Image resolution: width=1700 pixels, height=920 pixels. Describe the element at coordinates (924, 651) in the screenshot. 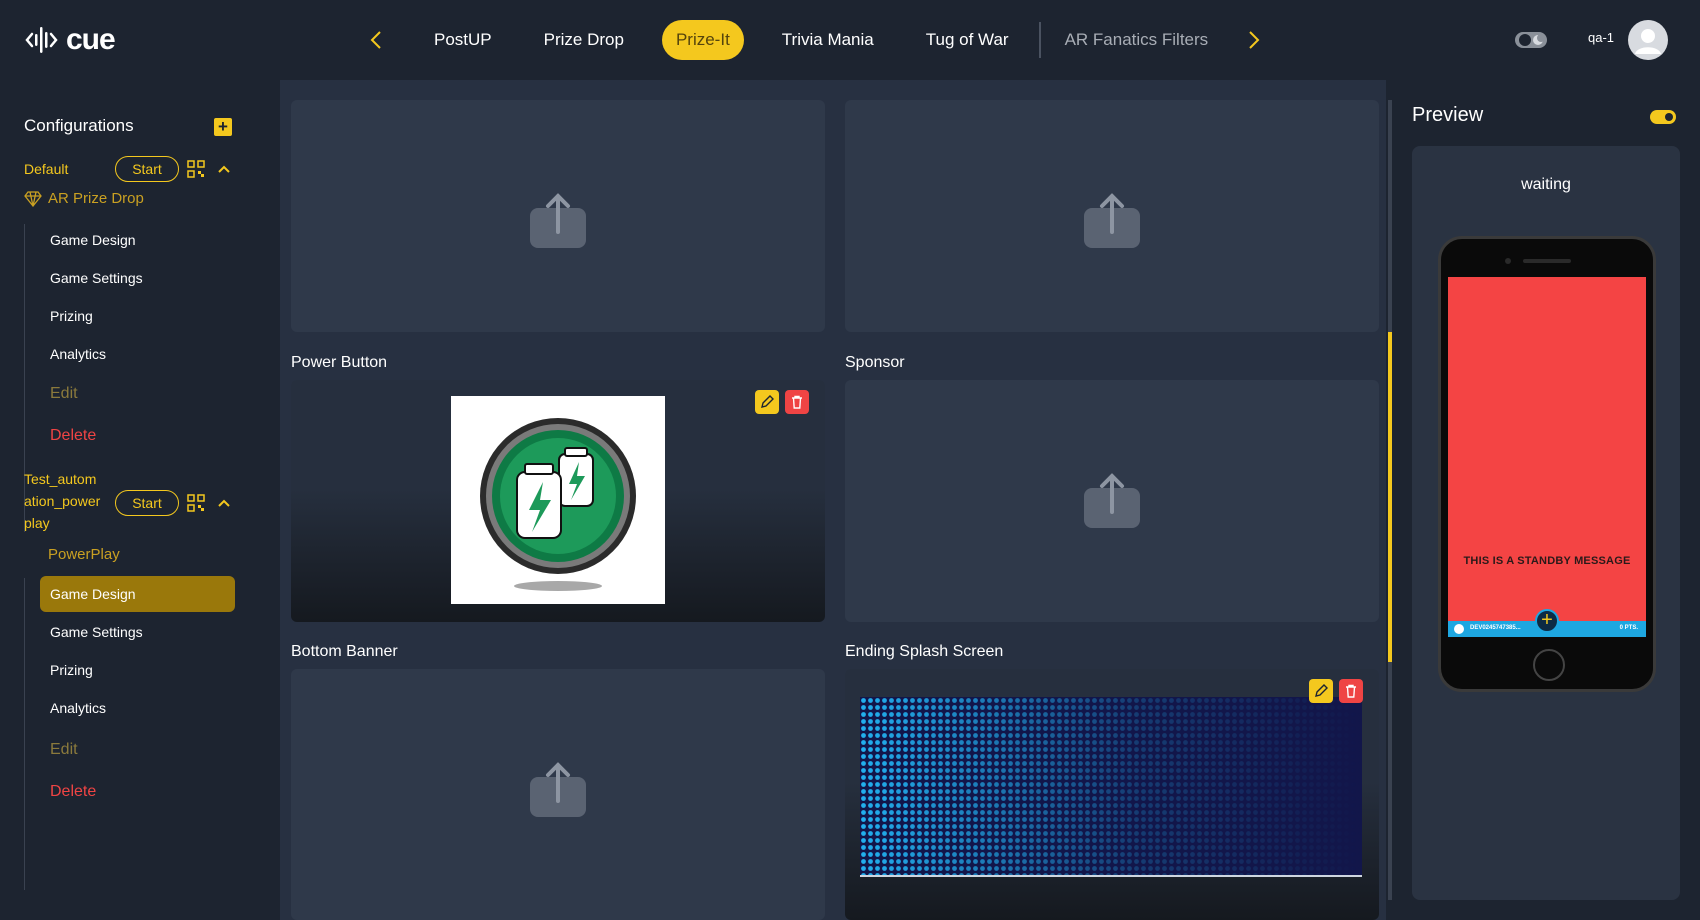

I see `label-ending-splash-screen: Ending Splash Screen` at that location.